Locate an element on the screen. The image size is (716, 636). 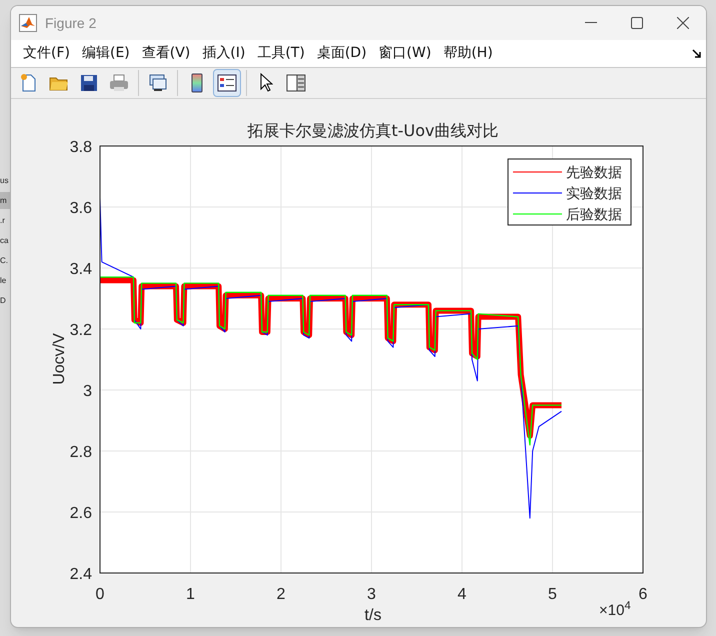
background-list-text: le is located at coordinates (4, 281).